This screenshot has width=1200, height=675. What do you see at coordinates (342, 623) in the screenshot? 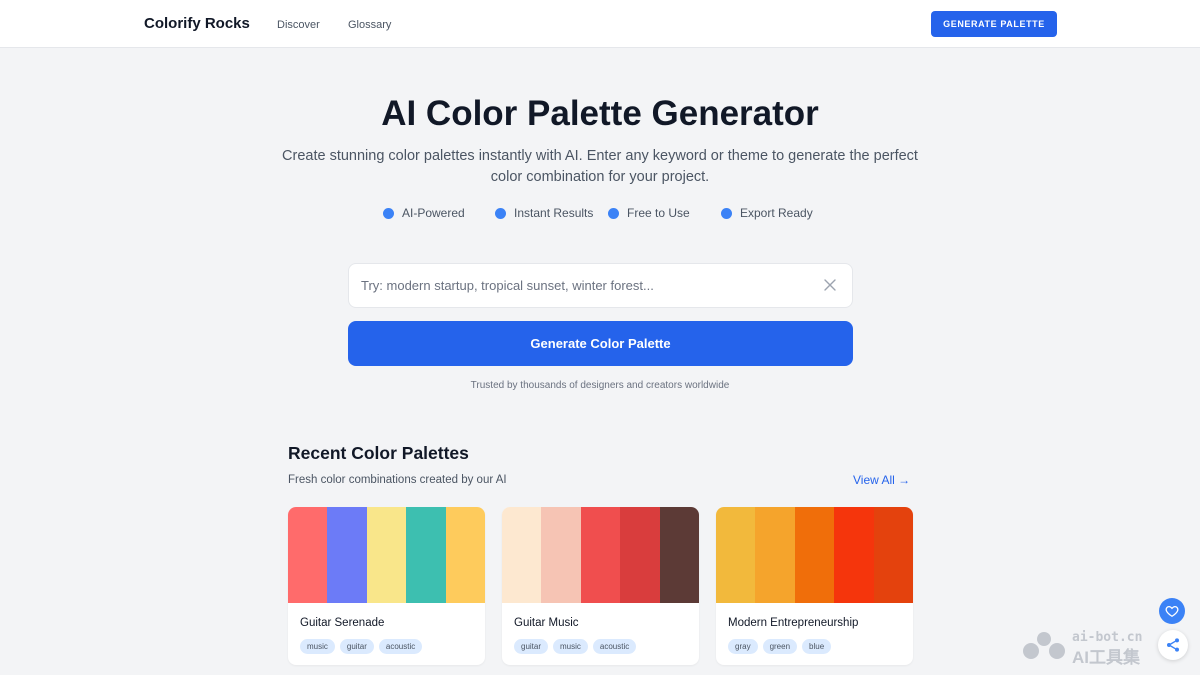
I see `palette-name: Guitar Serenade` at bounding box center [342, 623].